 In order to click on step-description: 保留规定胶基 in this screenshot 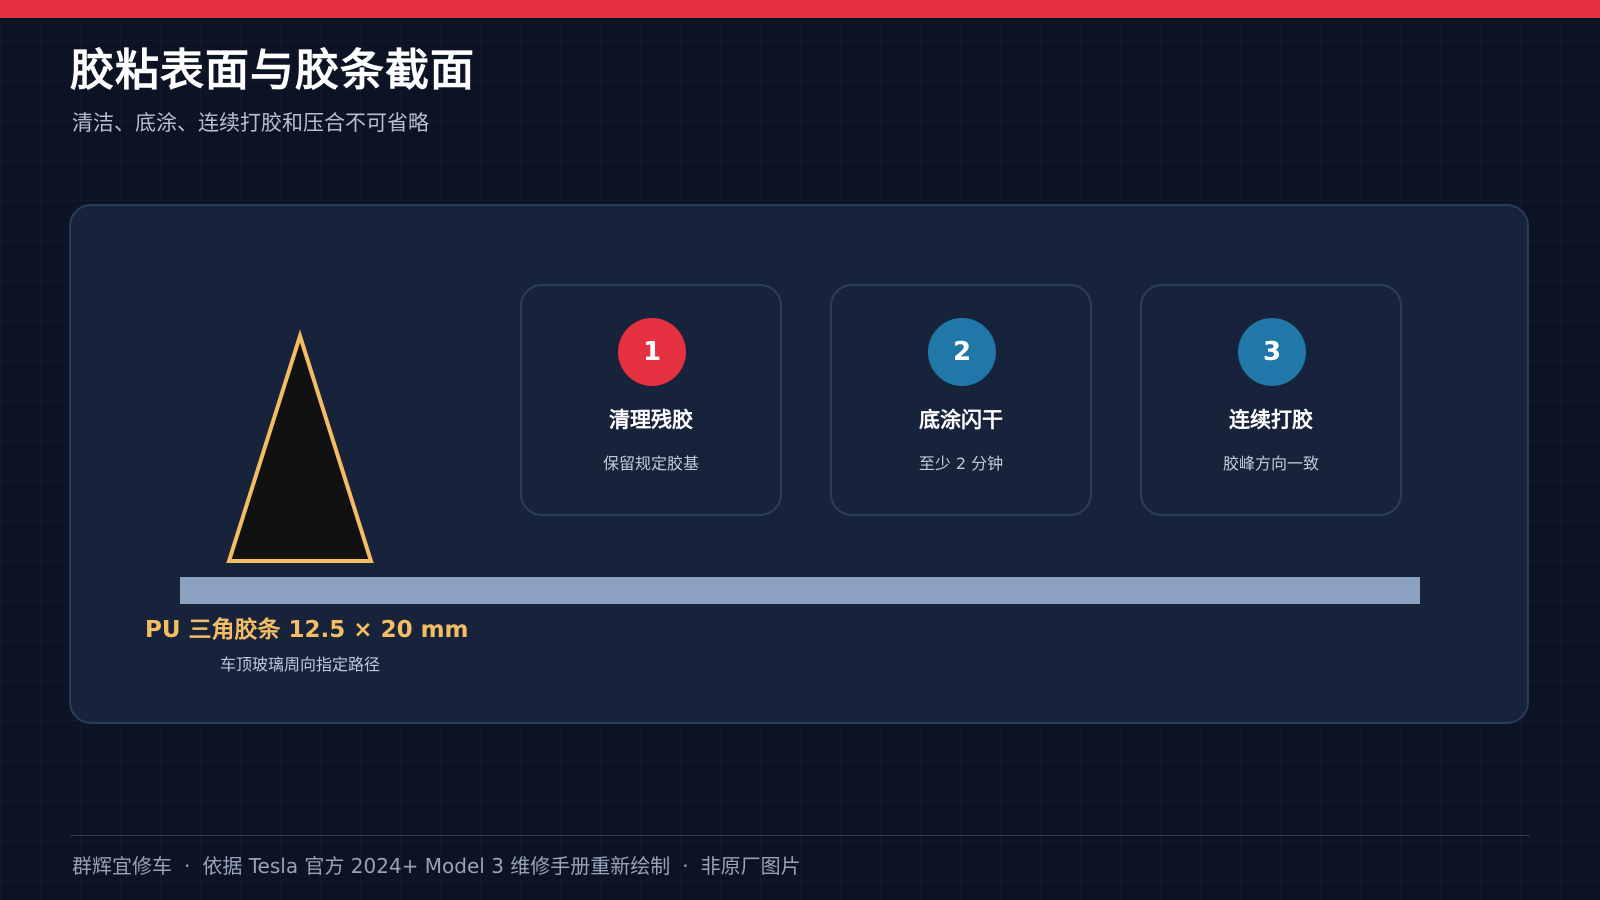, I will do `click(650, 463)`.